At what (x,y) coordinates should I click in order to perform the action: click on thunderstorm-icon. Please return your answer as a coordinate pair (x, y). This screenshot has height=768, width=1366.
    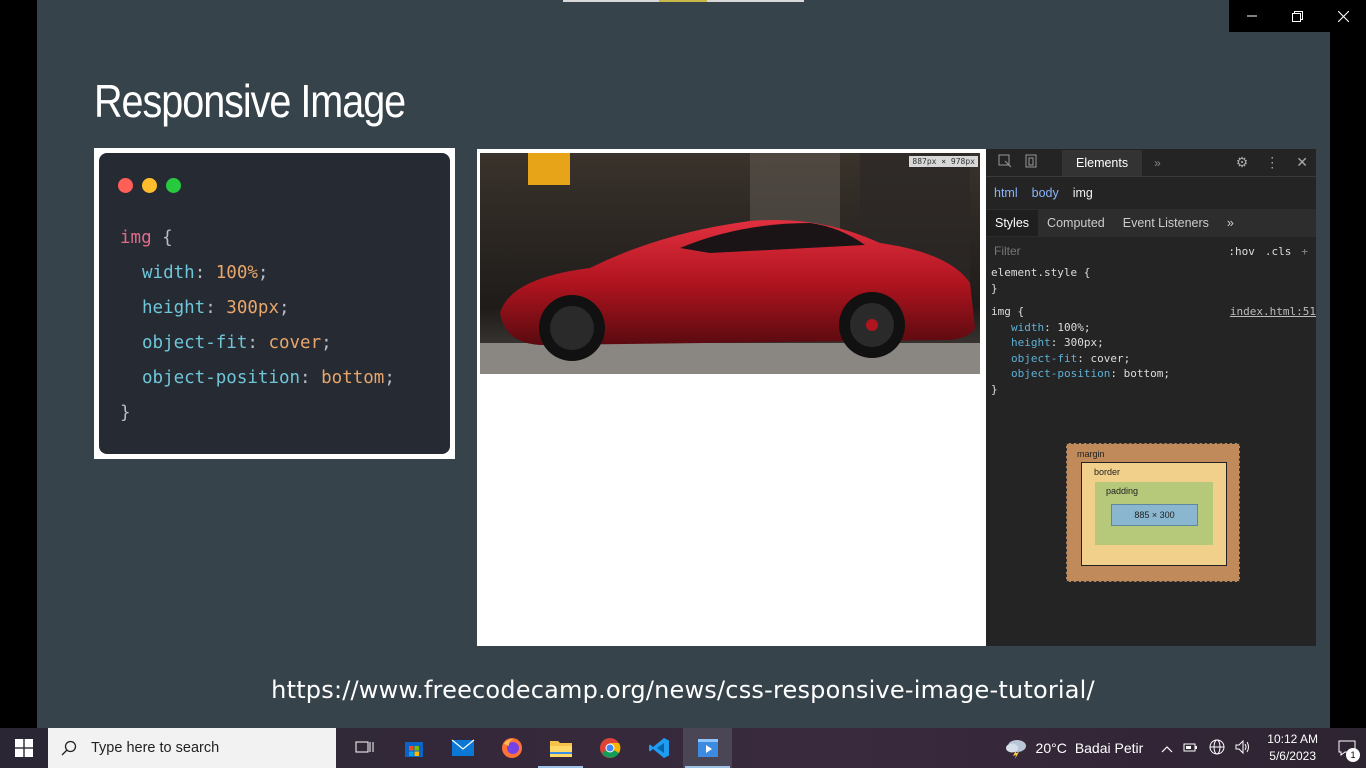
    Looking at the image, I should click on (1015, 749).